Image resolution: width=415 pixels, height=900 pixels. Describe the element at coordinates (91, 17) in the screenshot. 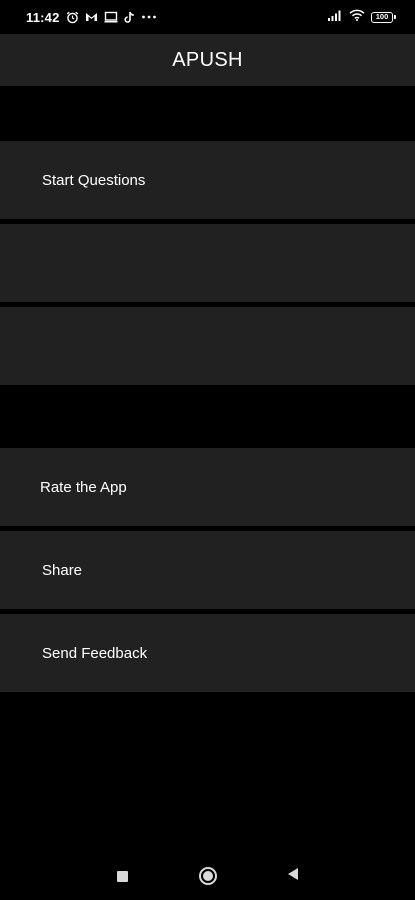

I see `mail-app-icon` at that location.